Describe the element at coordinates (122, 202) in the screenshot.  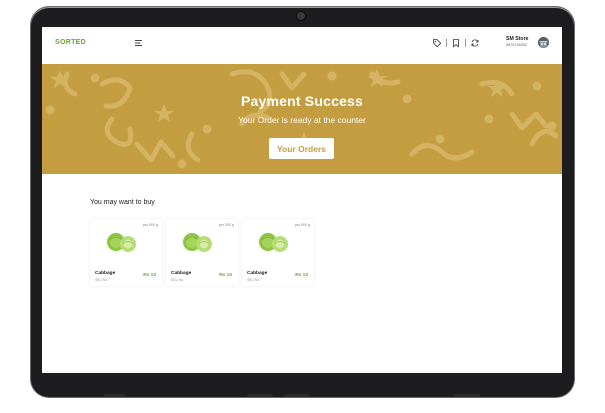
I see `recommendations-title: You may want to buy` at that location.